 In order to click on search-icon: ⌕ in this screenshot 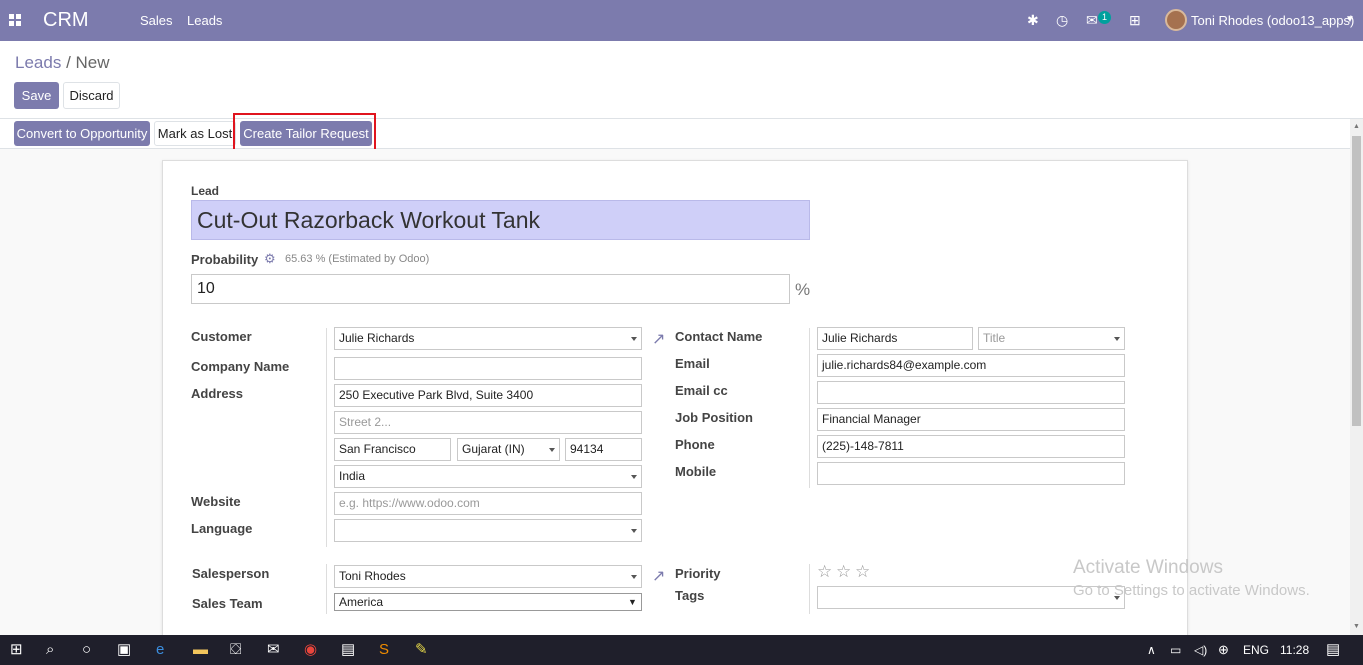, I will do `click(50, 650)`.